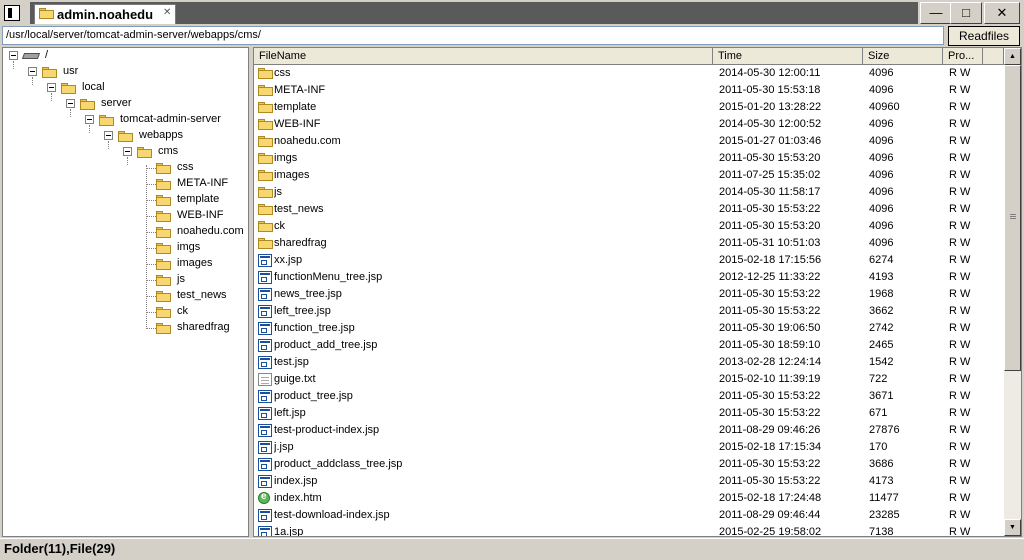 The height and width of the screenshot is (560, 1024). What do you see at coordinates (123, 184) in the screenshot?
I see `tree-node-child: META-INF` at bounding box center [123, 184].